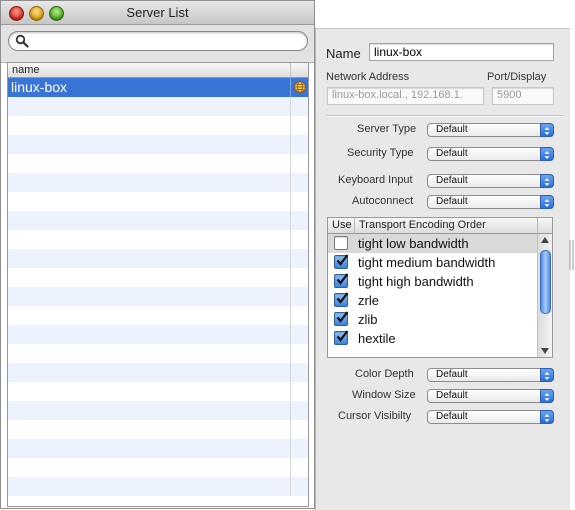 The width and height of the screenshot is (575, 510). What do you see at coordinates (545, 240) in the screenshot?
I see `scroll-up-arrow-icon` at bounding box center [545, 240].